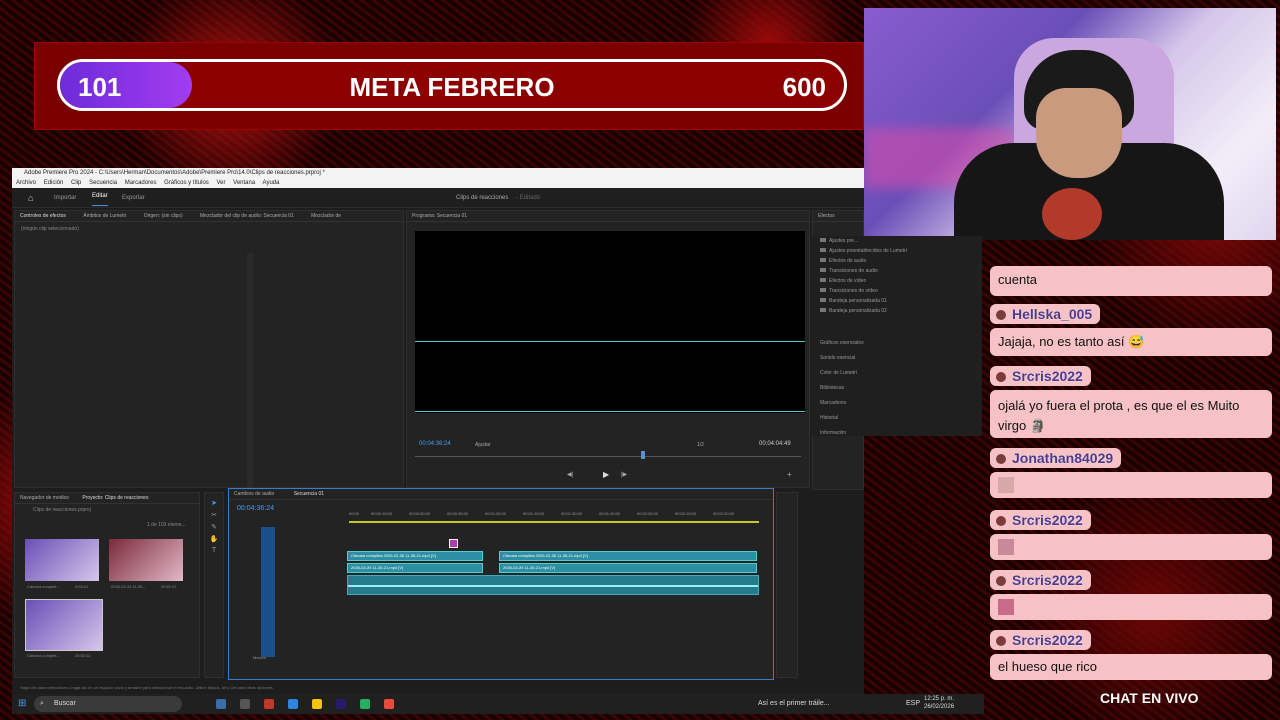 The height and width of the screenshot is (720, 1280). Describe the element at coordinates (115, 498) in the screenshot. I see `tab-project: Proyecto: Clips de reacciones` at that location.